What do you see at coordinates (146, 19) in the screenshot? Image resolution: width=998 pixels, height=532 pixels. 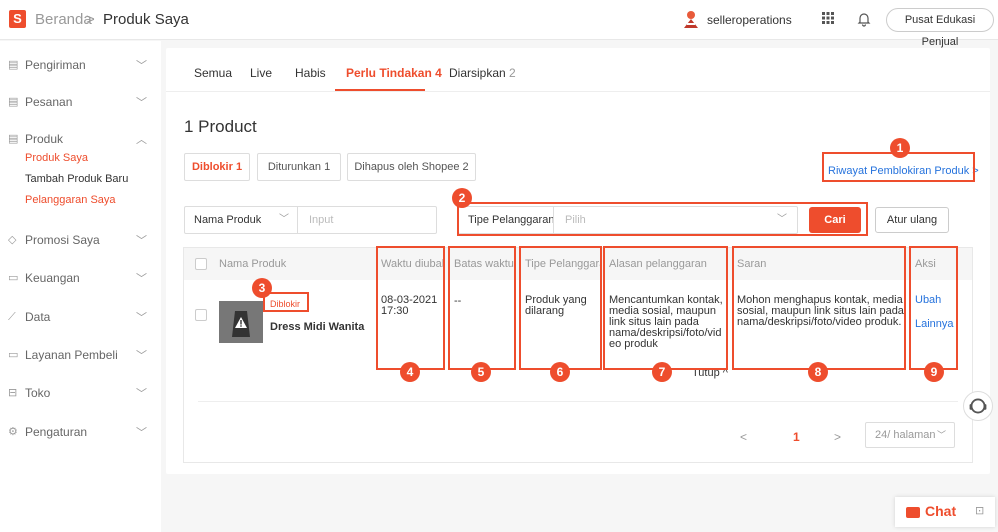 I see `page-title: Produk Saya` at bounding box center [146, 19].